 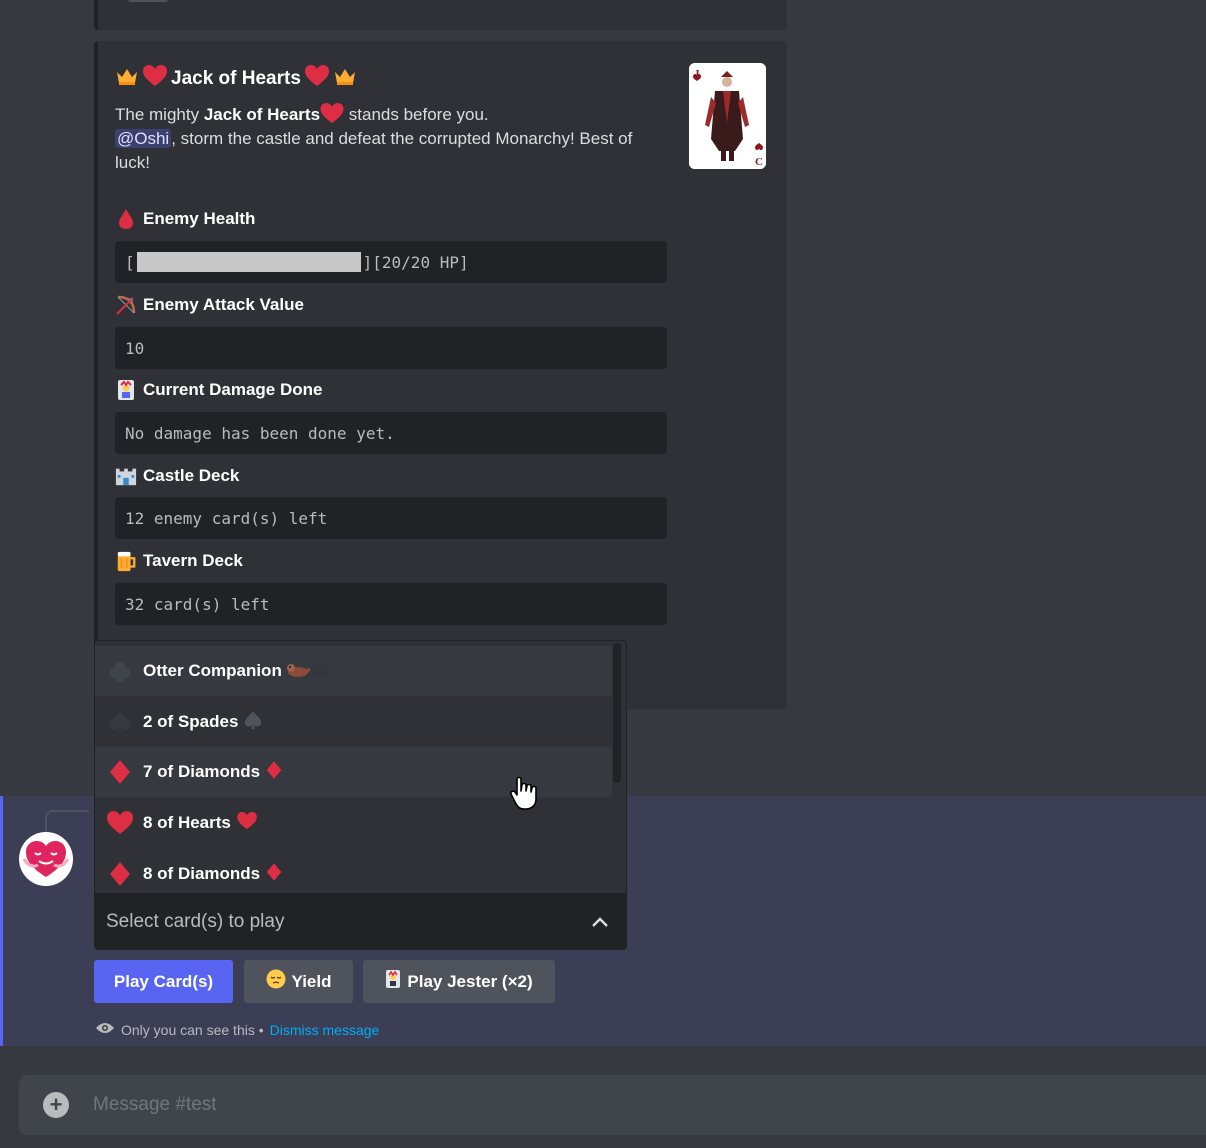 I want to click on previous-embed-text, so click(x=148, y=1).